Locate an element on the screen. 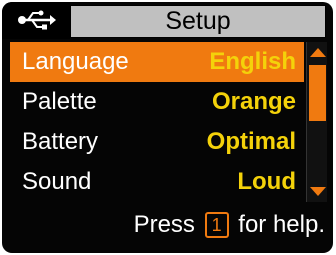  scroll-up-arrow-icon is located at coordinates (318, 52).